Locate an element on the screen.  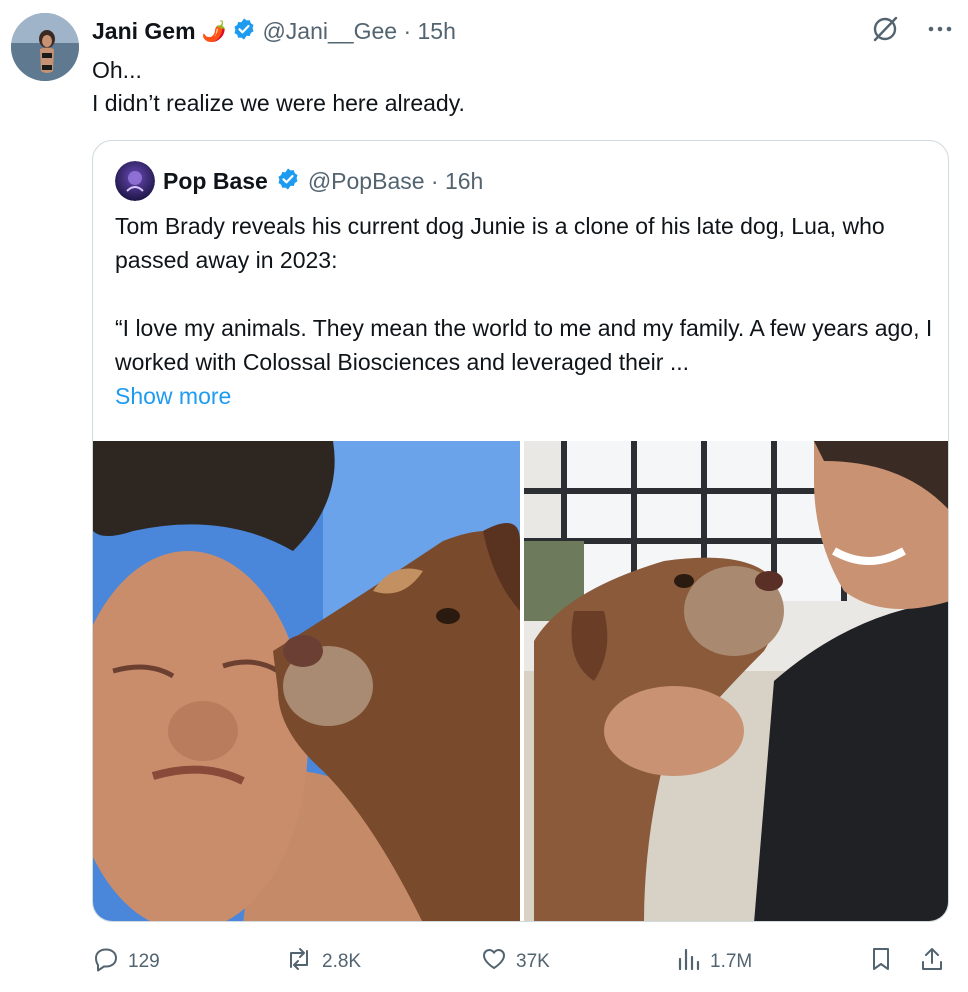
repost-button: 2.8K is located at coordinates (322, 962).